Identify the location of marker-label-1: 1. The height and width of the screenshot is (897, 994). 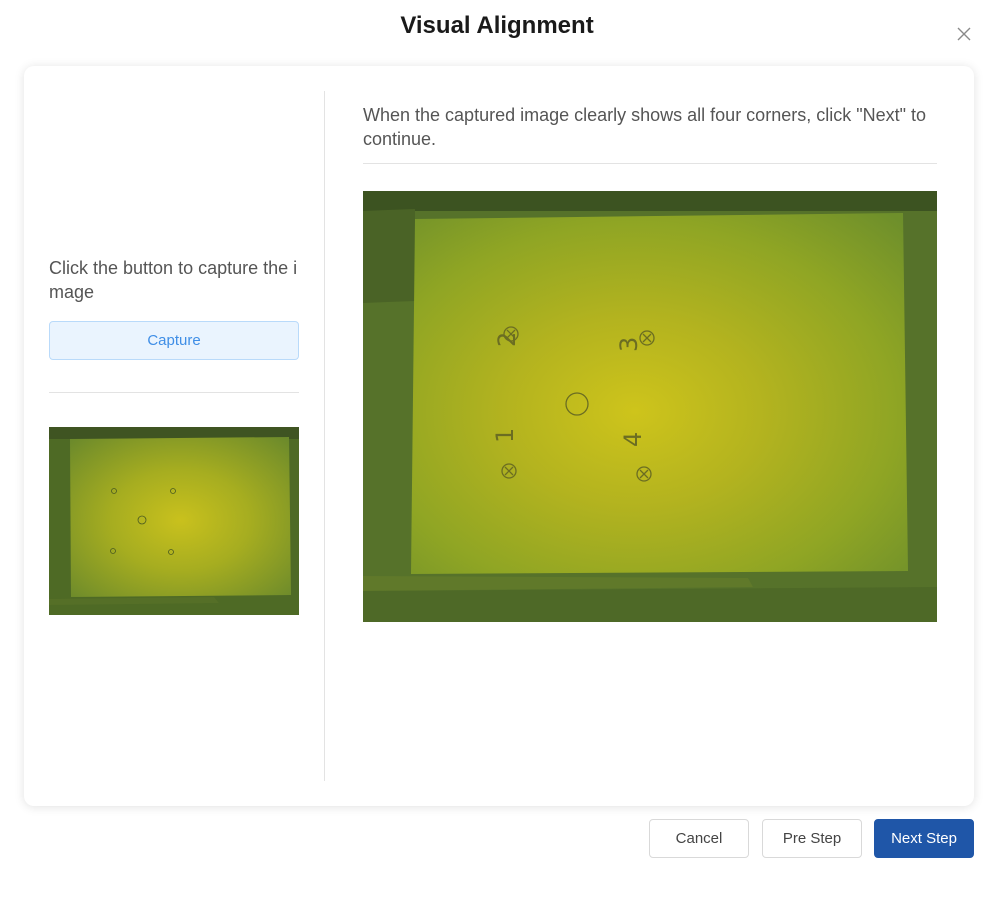
(505, 435).